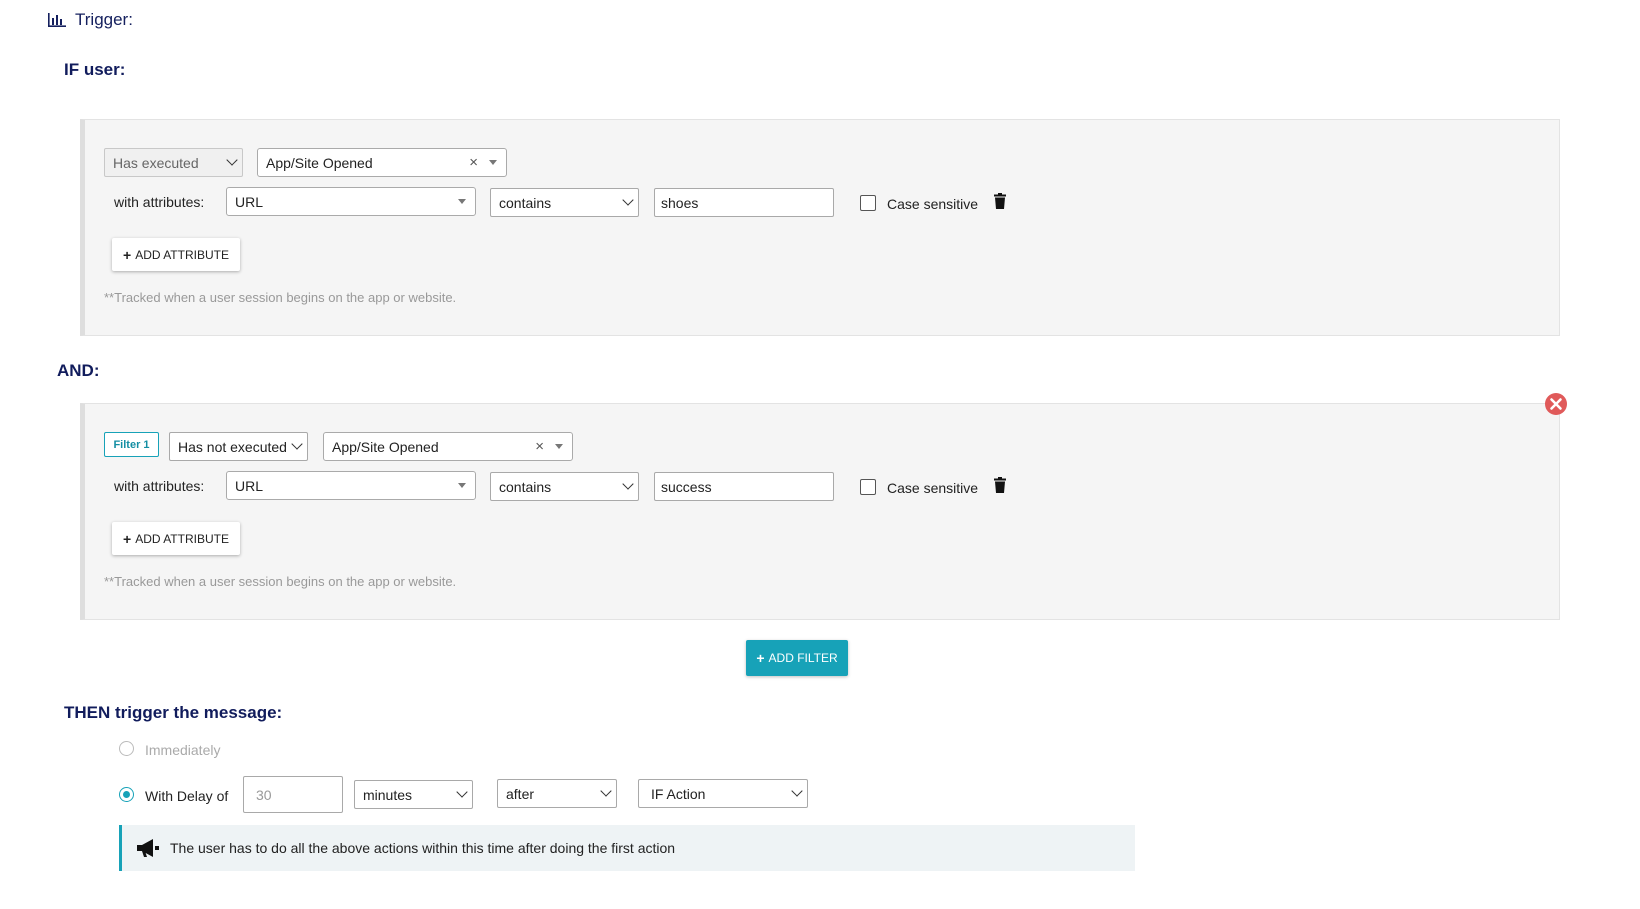  I want to click on delay-unit-value: minutes, so click(388, 794).